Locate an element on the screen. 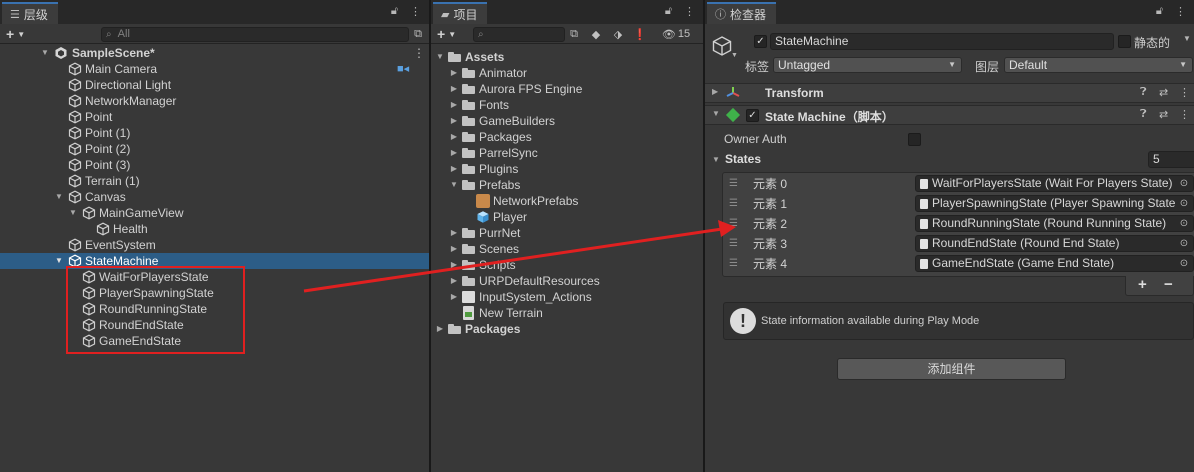 Image resolution: width=1194 pixels, height=472 pixels. tab-inspector: ⓘ 检查器 is located at coordinates (742, 13).